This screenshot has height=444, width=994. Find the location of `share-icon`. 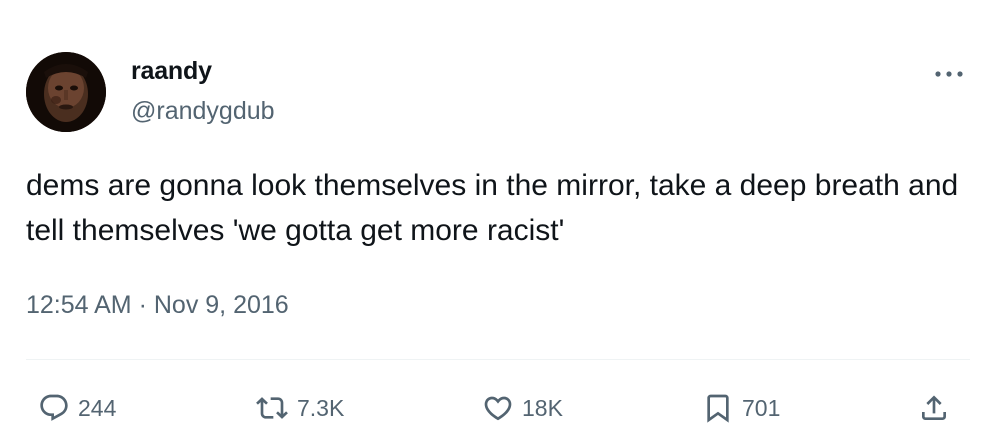

share-icon is located at coordinates (934, 408).